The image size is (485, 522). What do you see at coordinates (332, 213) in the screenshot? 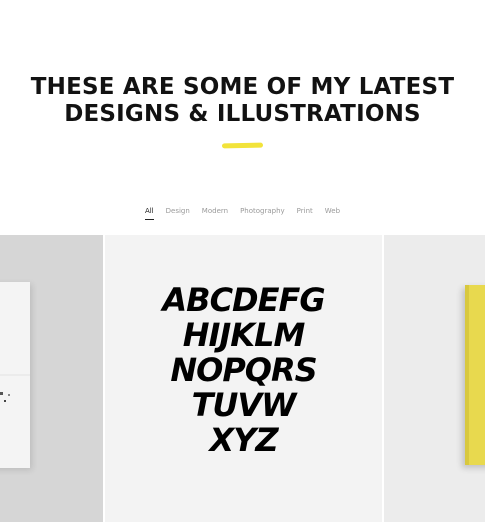
I see `filter-web: Web` at bounding box center [332, 213].